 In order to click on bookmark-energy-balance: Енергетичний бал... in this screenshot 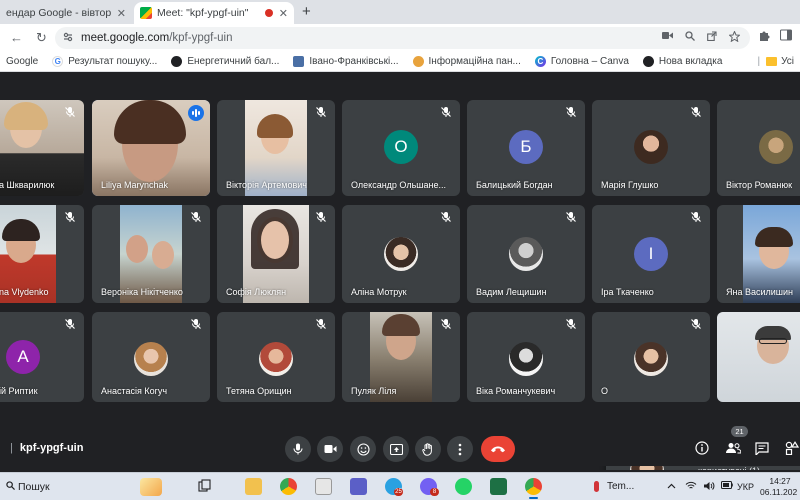, I will do `click(225, 61)`.